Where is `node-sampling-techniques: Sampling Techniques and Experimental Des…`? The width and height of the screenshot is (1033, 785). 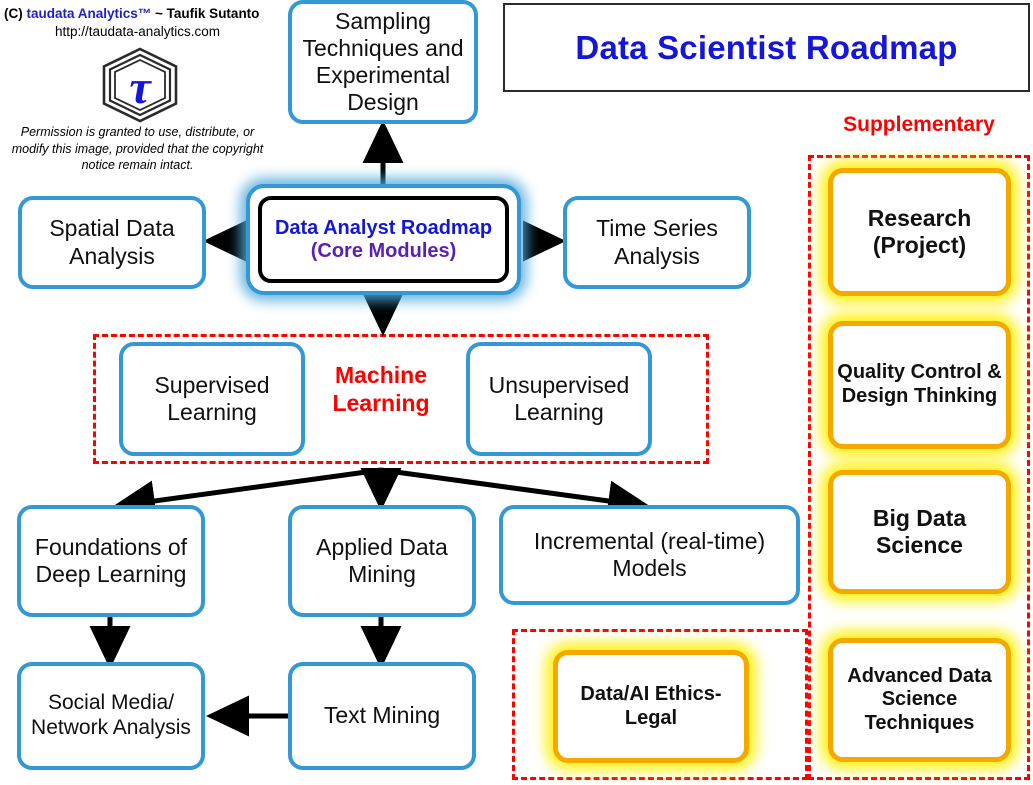
node-sampling-techniques: Sampling Techniques and Experimental Des… is located at coordinates (383, 62).